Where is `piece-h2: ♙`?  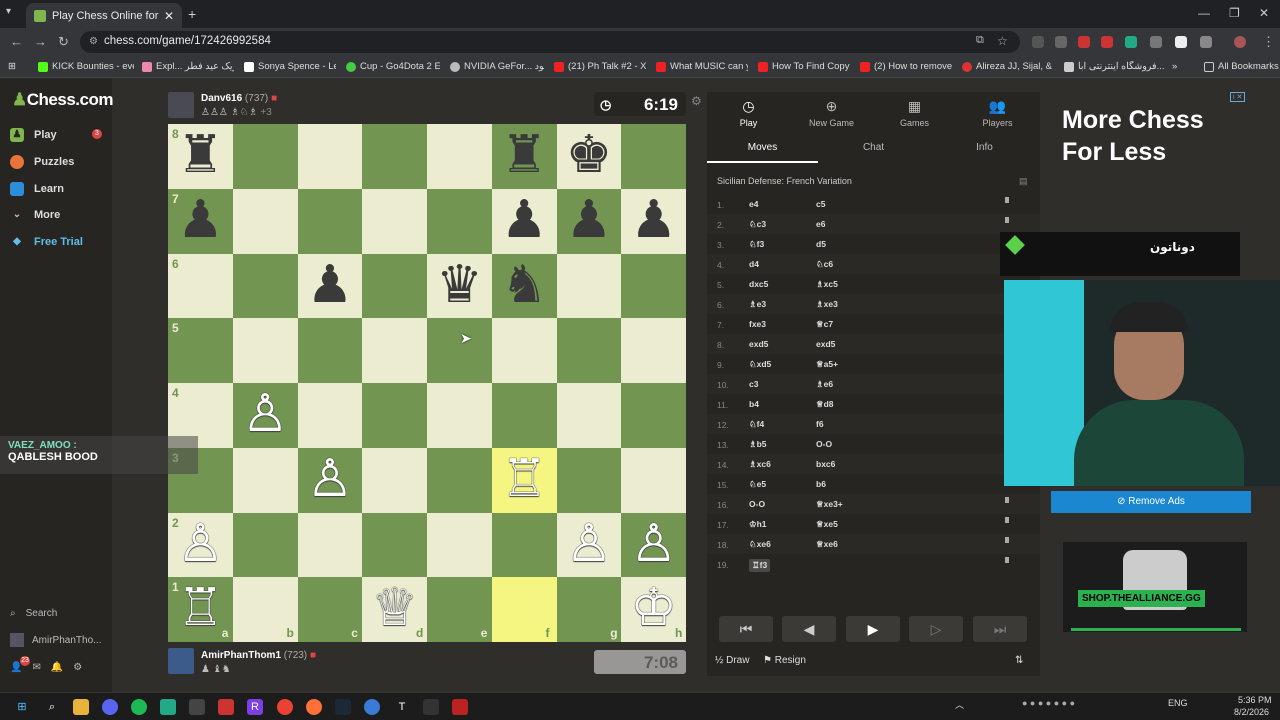
piece-h2: ♙ is located at coordinates (653, 545).